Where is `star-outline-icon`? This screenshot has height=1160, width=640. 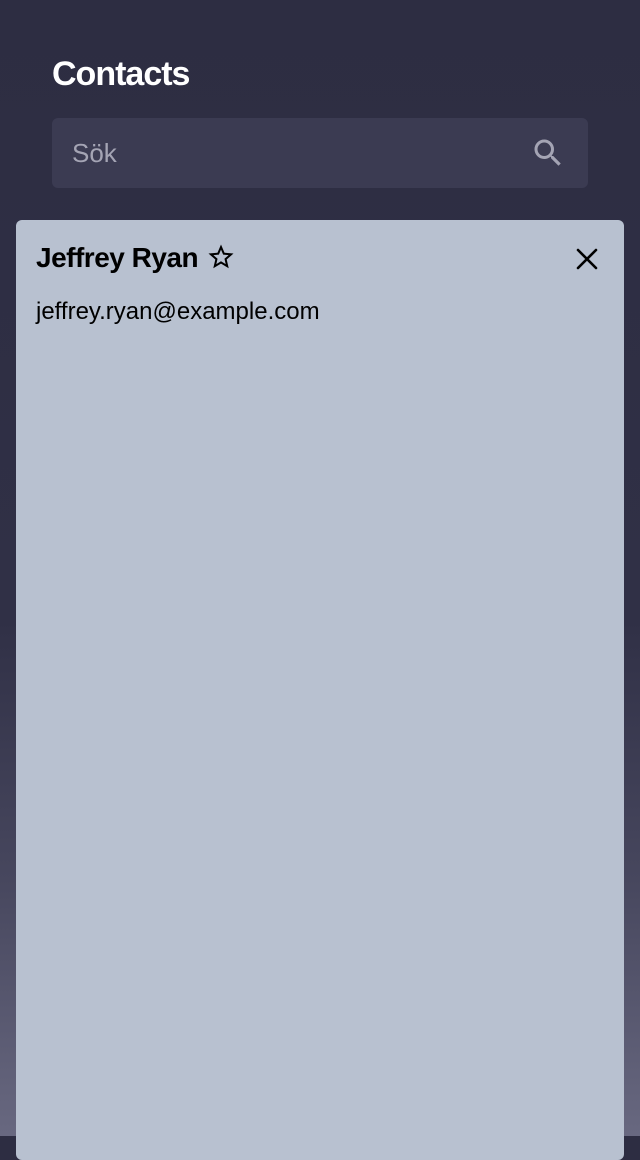
star-outline-icon is located at coordinates (221, 256).